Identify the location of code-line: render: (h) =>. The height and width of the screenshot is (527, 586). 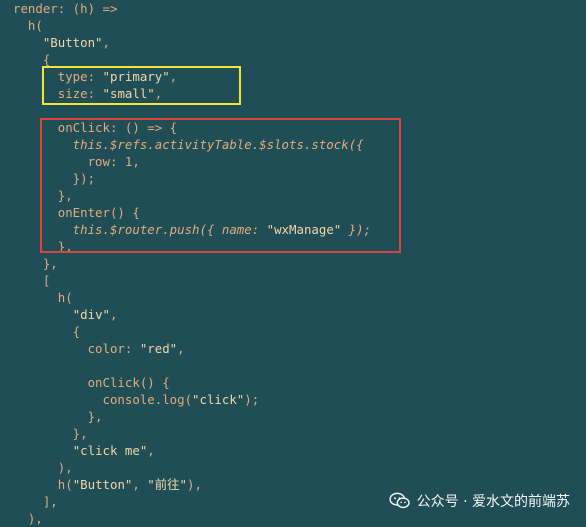
(65, 8).